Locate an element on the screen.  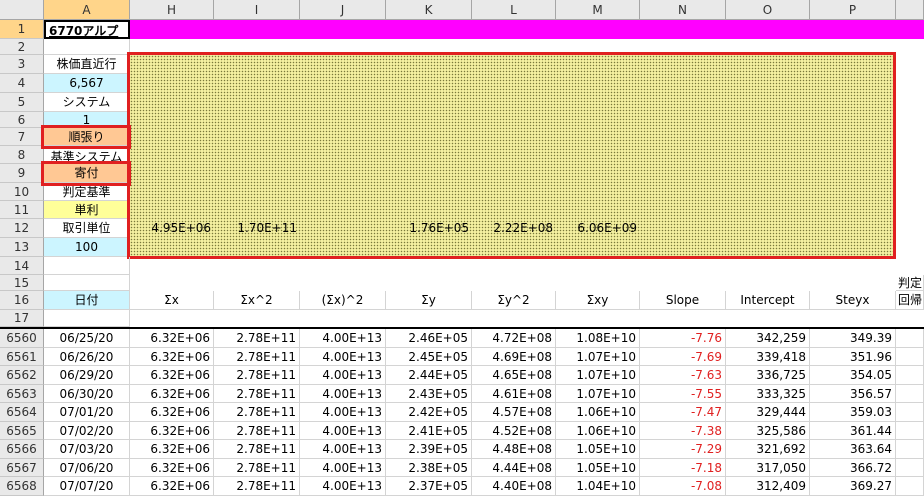
table-cell-l: 4.52E+08 is located at coordinates (514, 430).